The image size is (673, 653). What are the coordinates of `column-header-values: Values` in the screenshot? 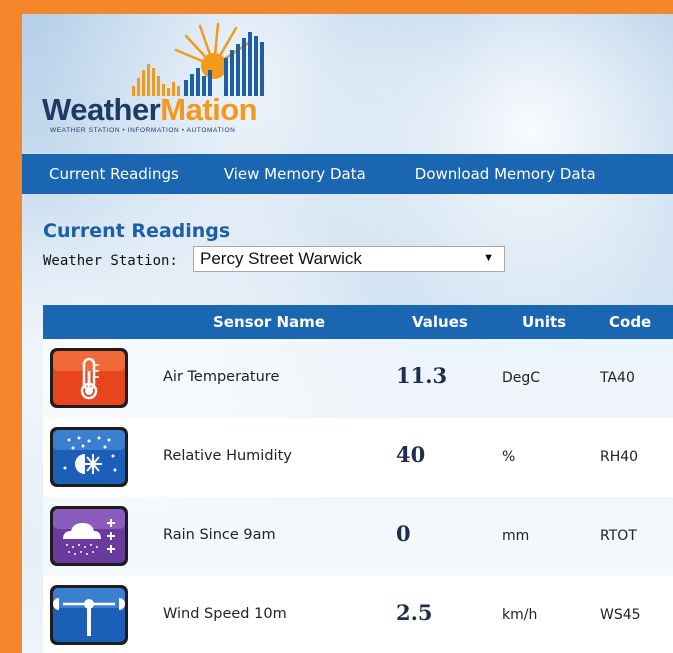 It's located at (440, 322).